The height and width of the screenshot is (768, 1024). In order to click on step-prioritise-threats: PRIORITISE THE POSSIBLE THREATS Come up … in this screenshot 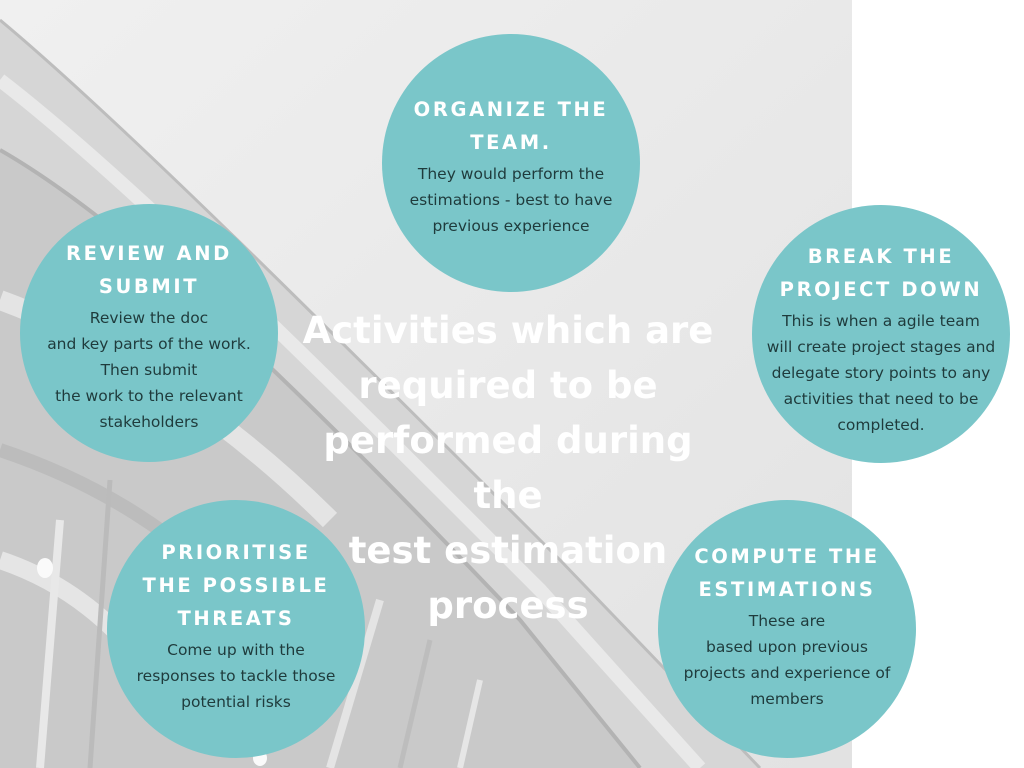, I will do `click(236, 629)`.